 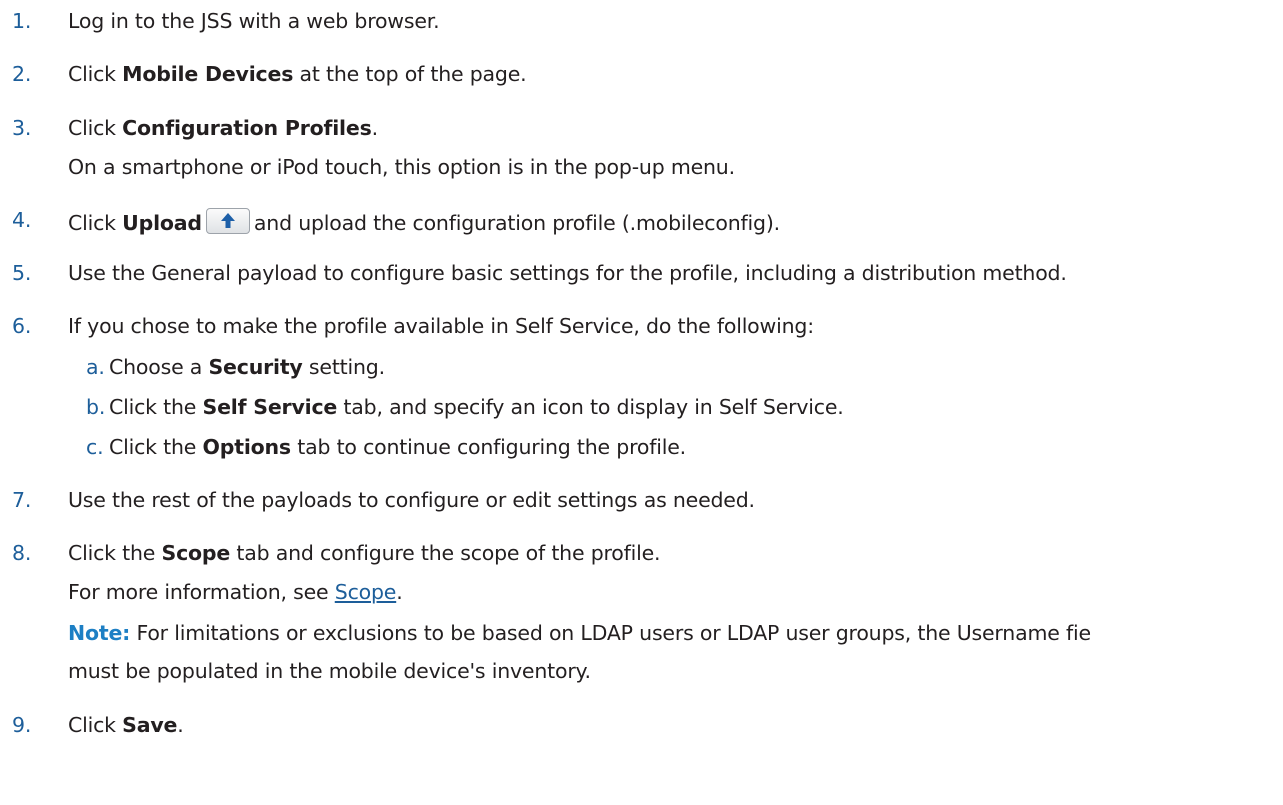 I want to click on substep-a-bold: Security, so click(x=255, y=367).